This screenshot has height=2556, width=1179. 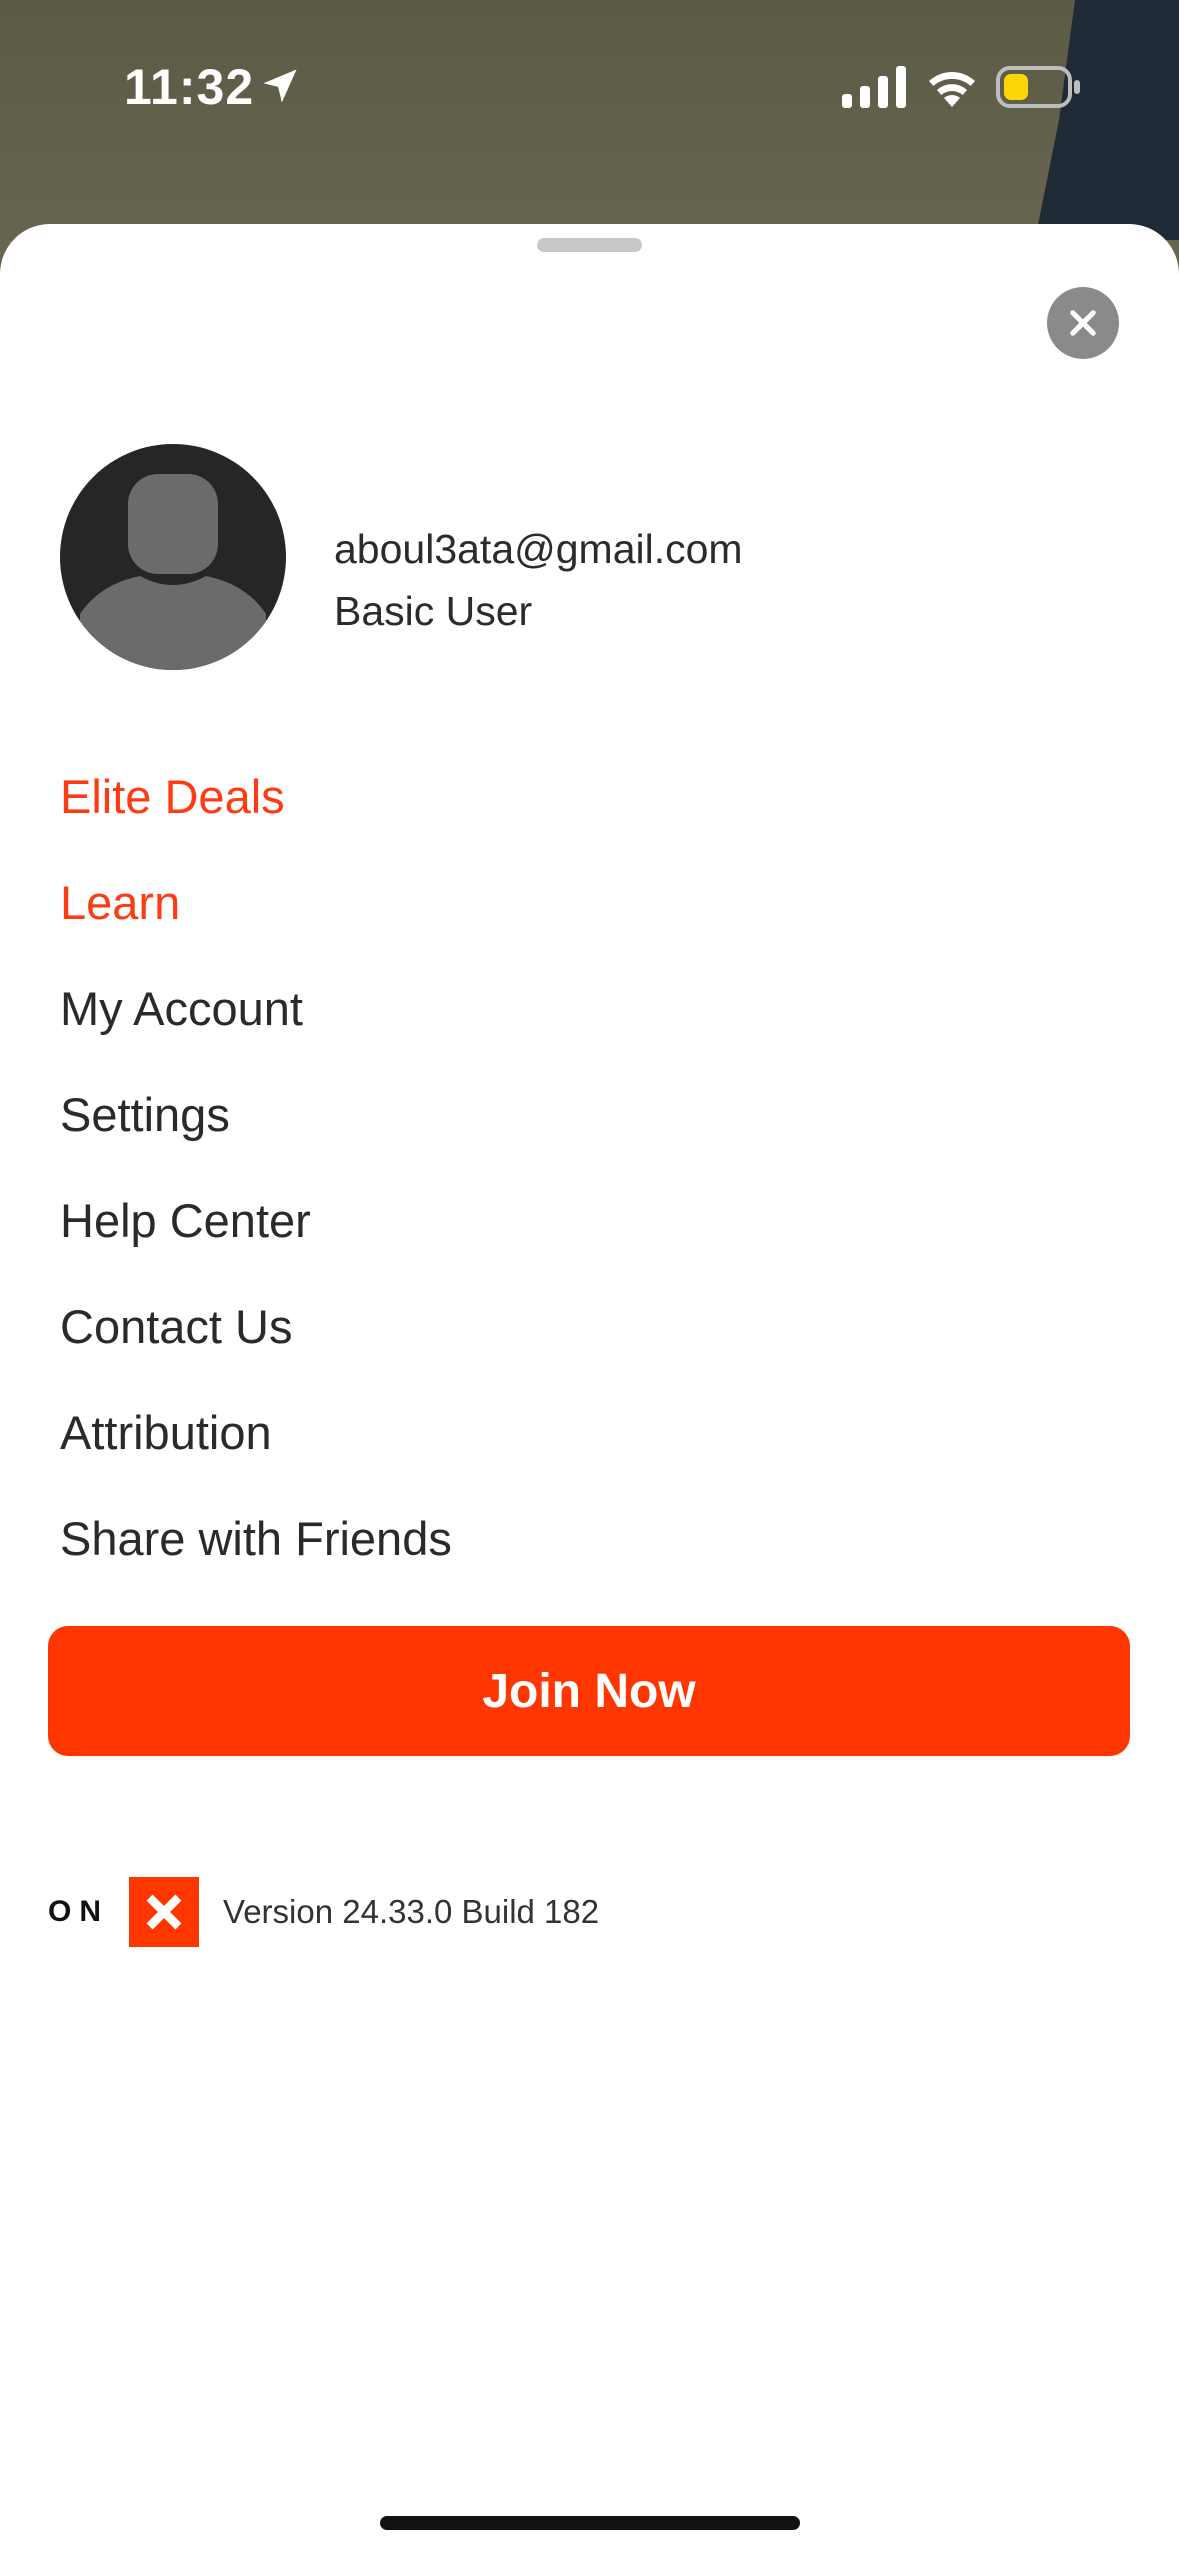 What do you see at coordinates (411, 1911) in the screenshot?
I see `app-version: Version 24.33.0 Build 182` at bounding box center [411, 1911].